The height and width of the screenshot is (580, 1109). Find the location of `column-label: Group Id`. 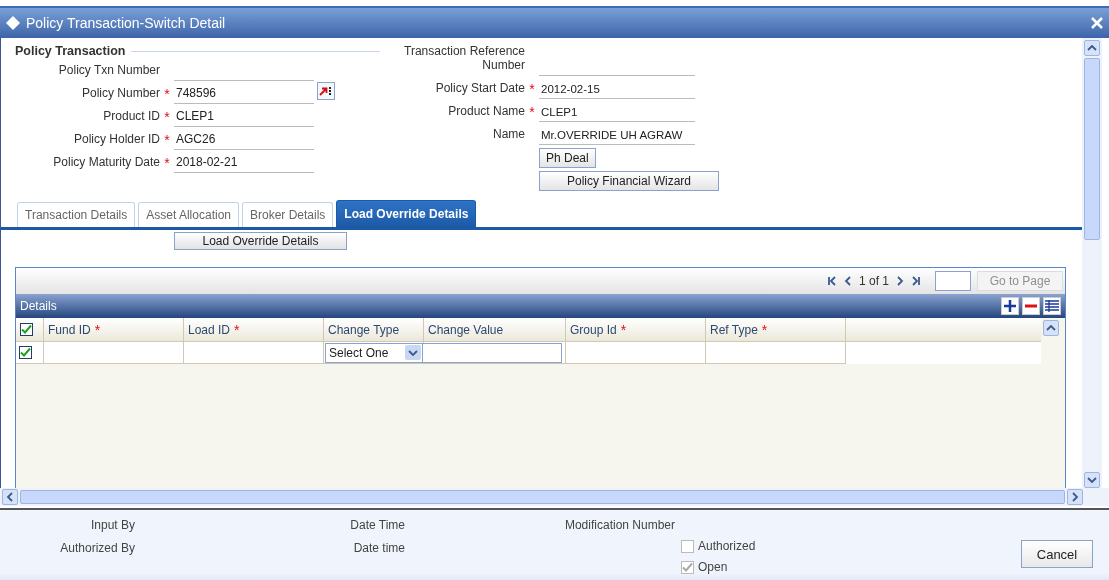

column-label: Group Id is located at coordinates (593, 329).